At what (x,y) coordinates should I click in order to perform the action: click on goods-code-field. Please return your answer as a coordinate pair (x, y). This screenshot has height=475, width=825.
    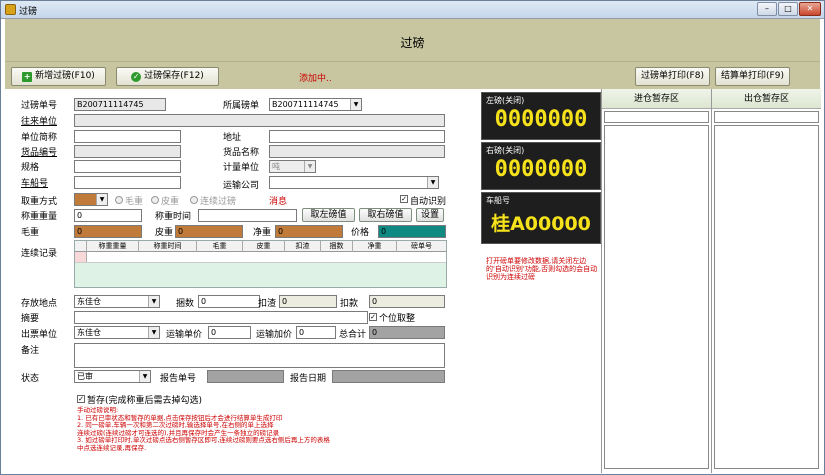
    Looking at the image, I should click on (127, 151).